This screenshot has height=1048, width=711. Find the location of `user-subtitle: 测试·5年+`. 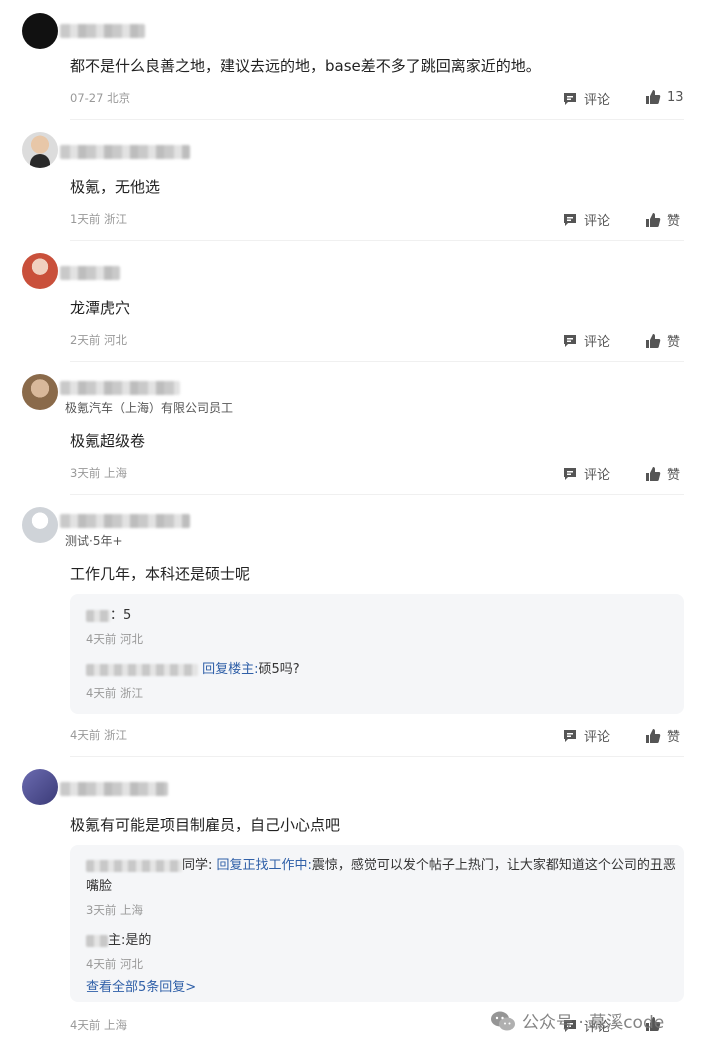

user-subtitle: 测试·5年+ is located at coordinates (94, 541).